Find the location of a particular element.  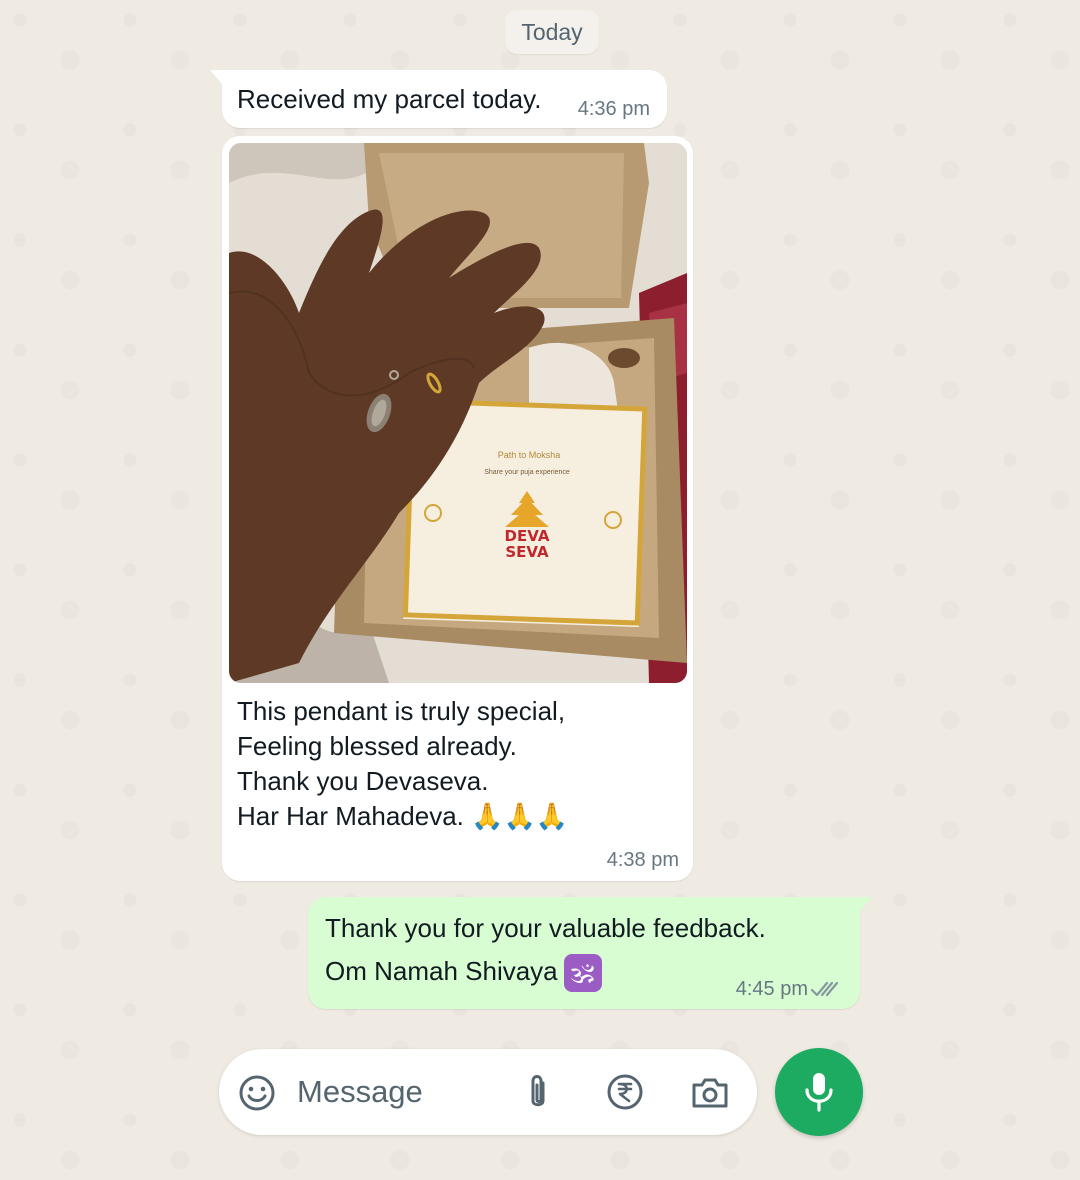

caption-line: Feeling blessed already. is located at coordinates (377, 746).